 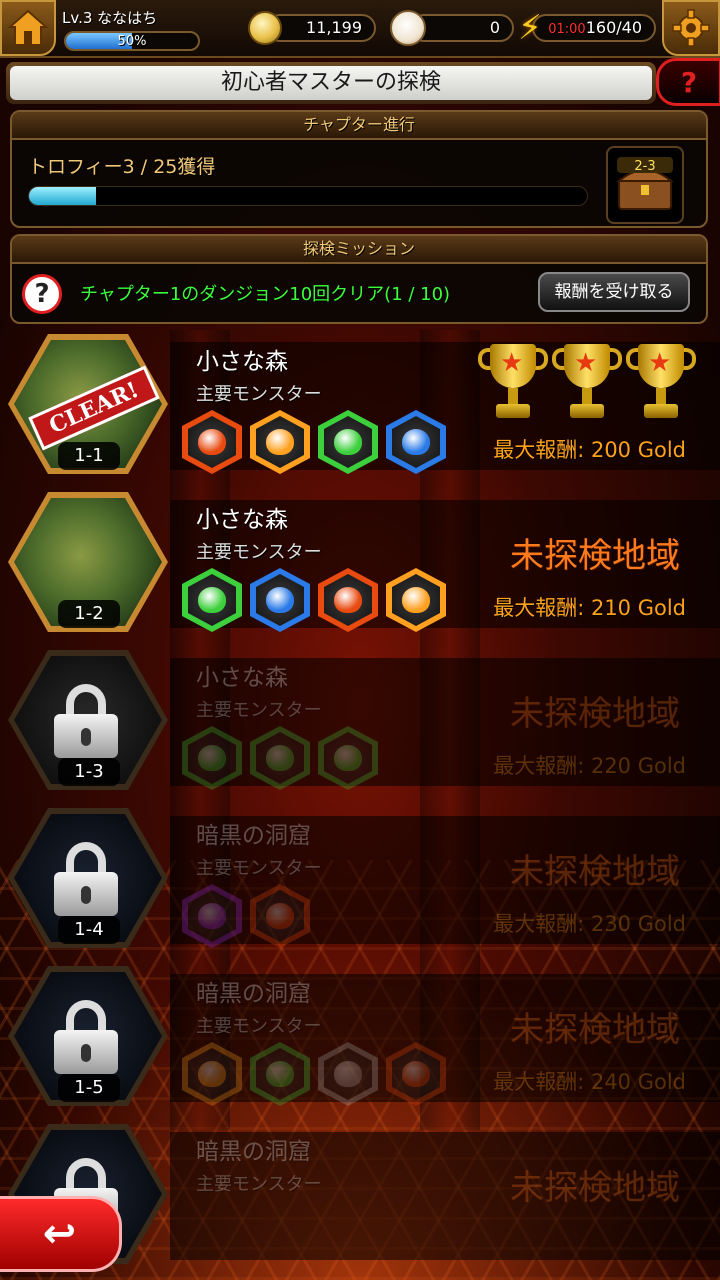 What do you see at coordinates (360, 563) in the screenshot?
I see `dungeon-row-1-2: 1-2 小さな森主要モンスター 未探検地域最大報酬: 210 Gold` at bounding box center [360, 563].